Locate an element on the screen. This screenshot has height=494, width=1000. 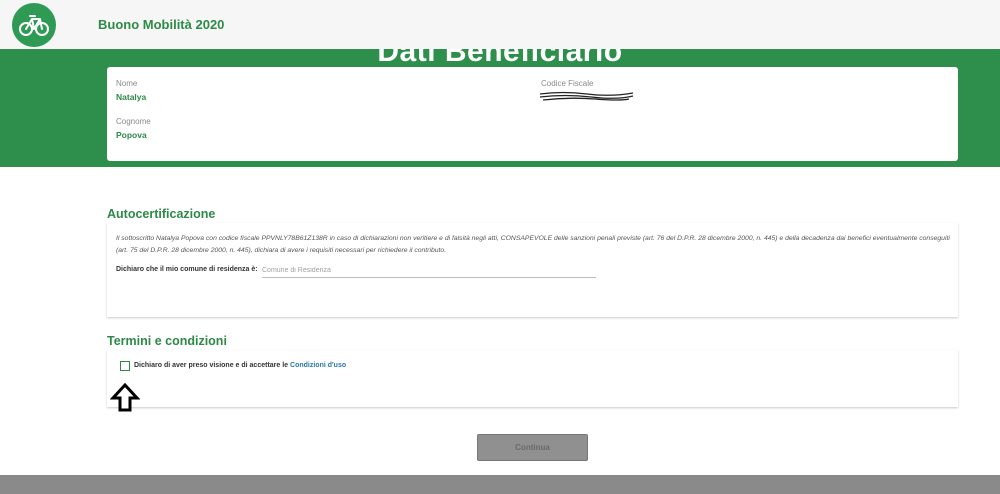
codice-fiscale-label: Codice Fiscale is located at coordinates (567, 83).